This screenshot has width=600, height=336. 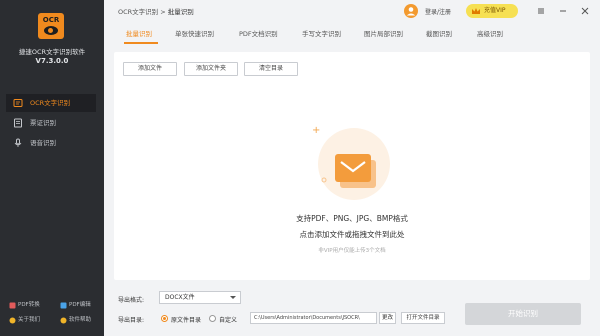 What do you see at coordinates (150, 69) in the screenshot?
I see `add-file-button: 添加文件` at bounding box center [150, 69].